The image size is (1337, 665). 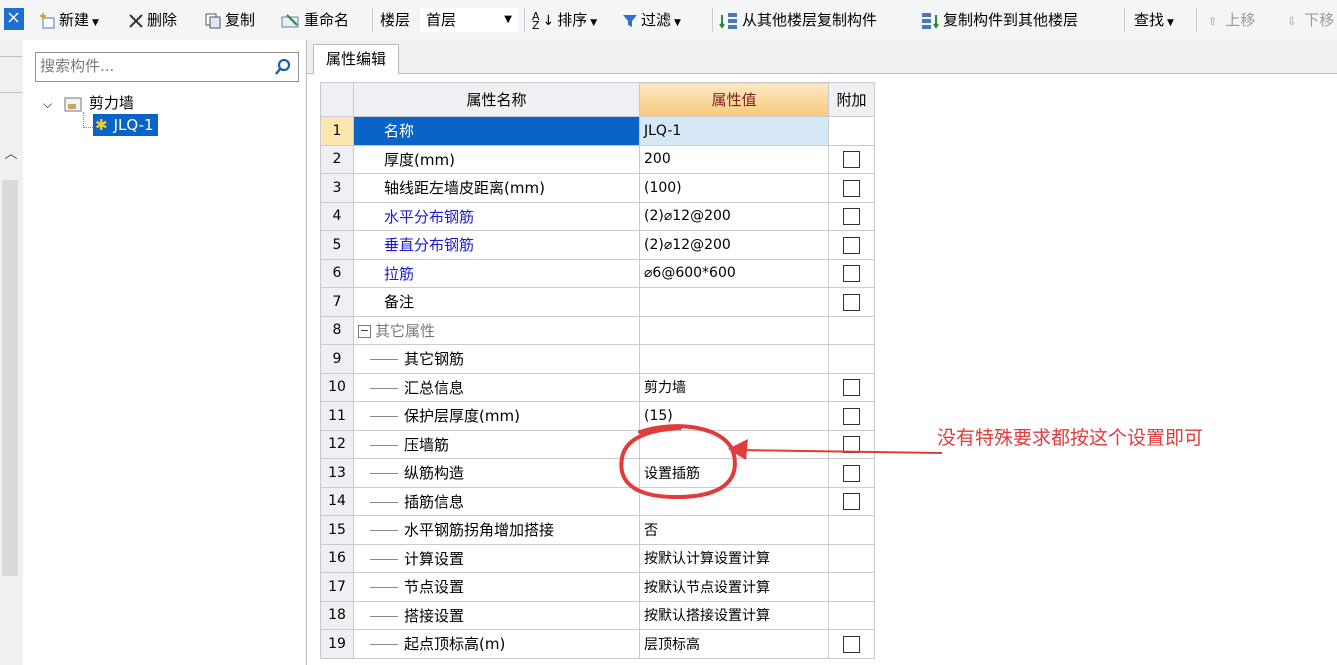 I want to click on property-value: 按默认搭接设置计算, so click(x=734, y=615).